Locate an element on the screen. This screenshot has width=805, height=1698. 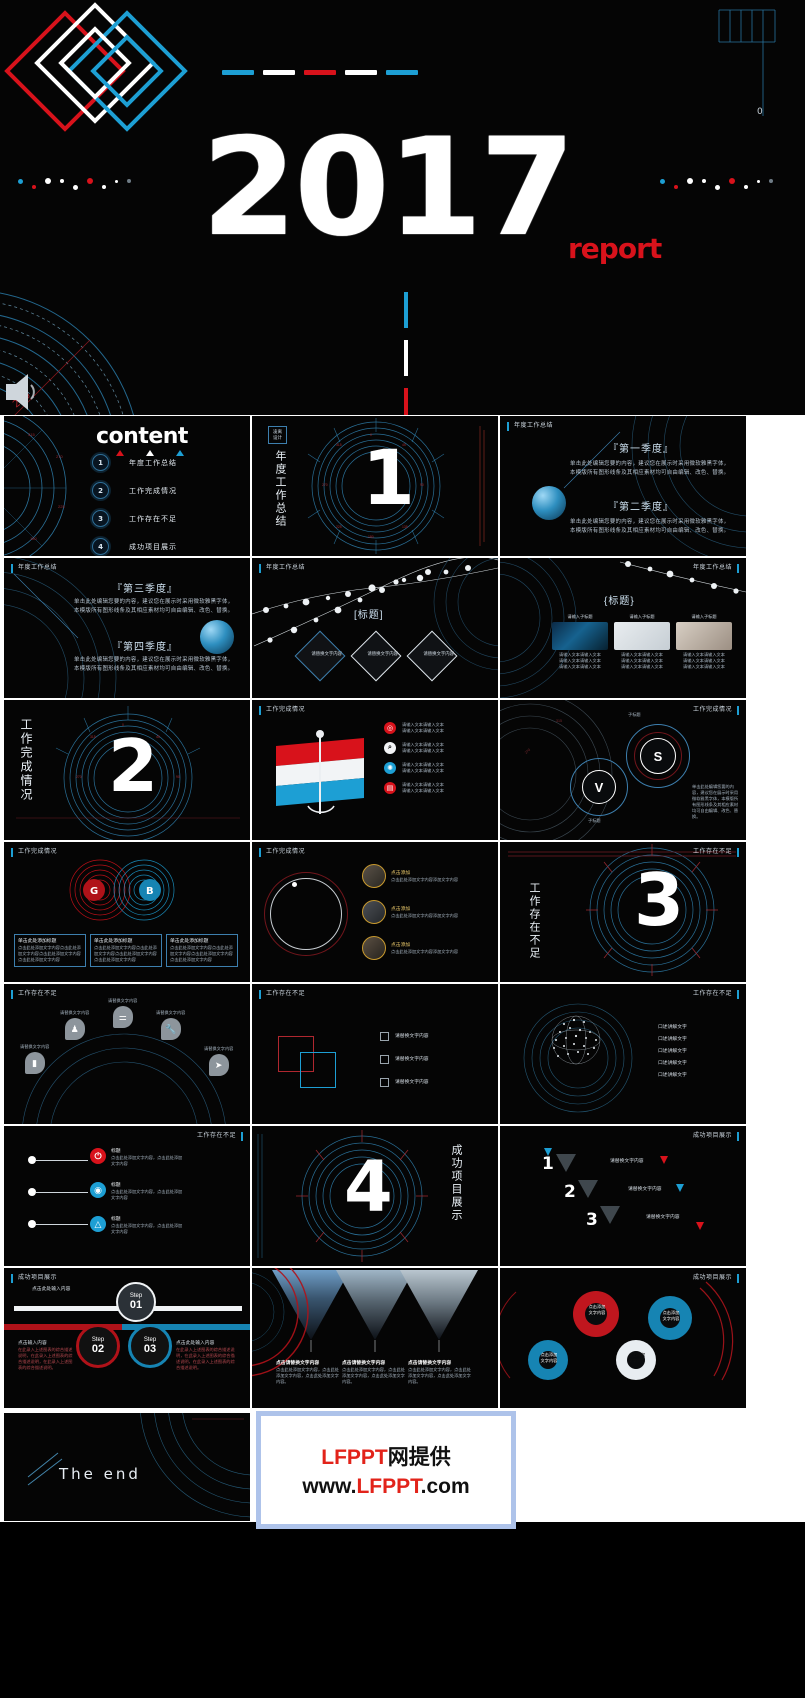
content-list-item: 1 年度工作总结 is located at coordinates (134, 462).